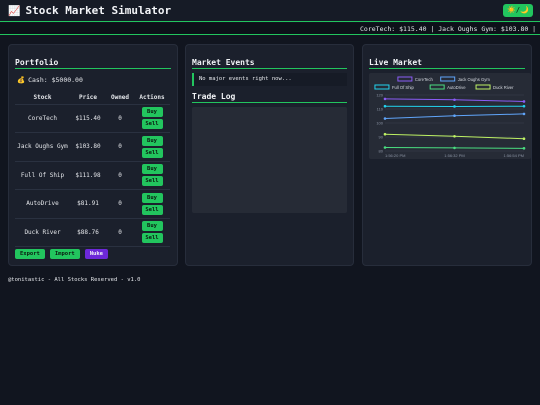 The width and height of the screenshot is (540, 405). I want to click on app-header: 📈 Stock Market Simulator ☀️/🌙, so click(270, 11).